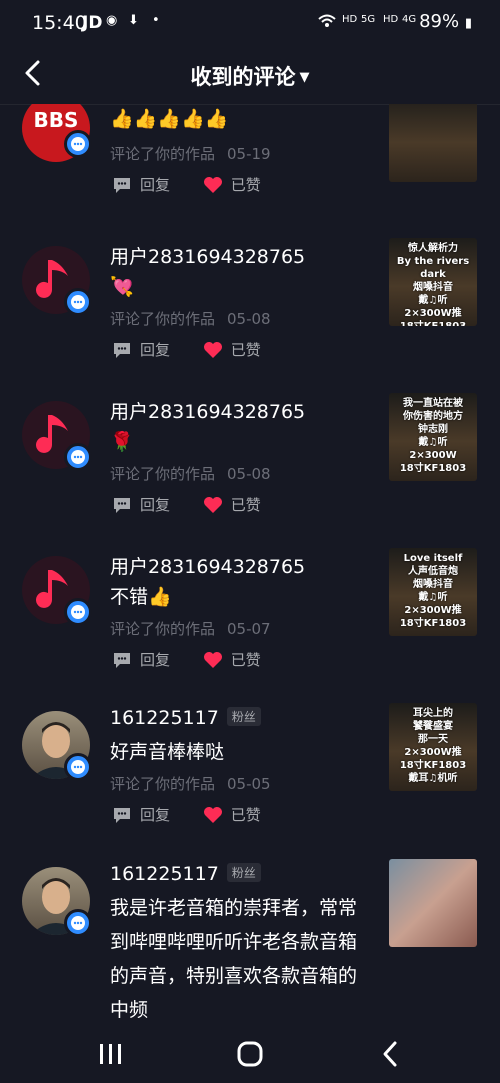 The height and width of the screenshot is (1083, 500). Describe the element at coordinates (249, 784) in the screenshot. I see `comment-date: 05-05` at that location.